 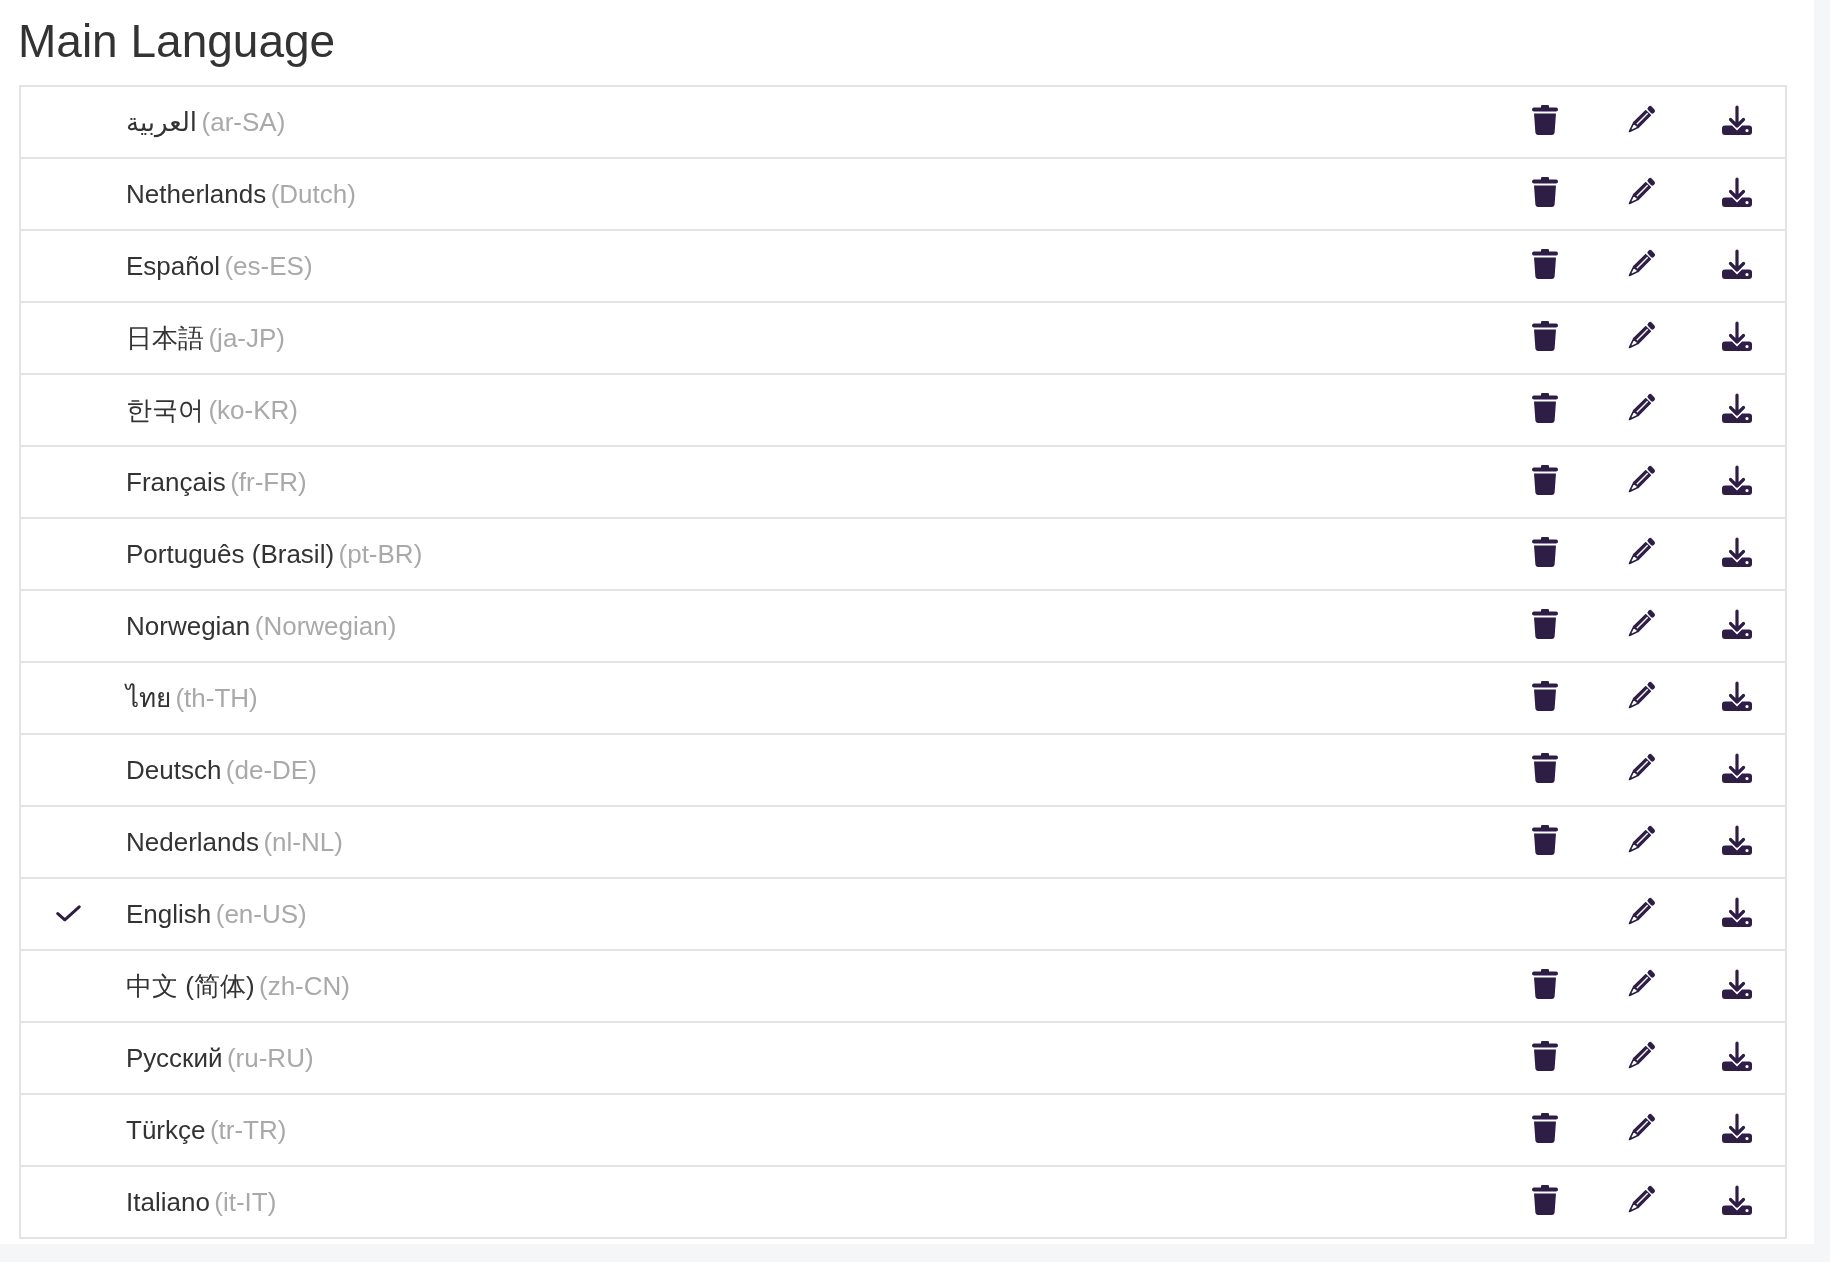 I want to click on language-name: English, so click(x=169, y=913).